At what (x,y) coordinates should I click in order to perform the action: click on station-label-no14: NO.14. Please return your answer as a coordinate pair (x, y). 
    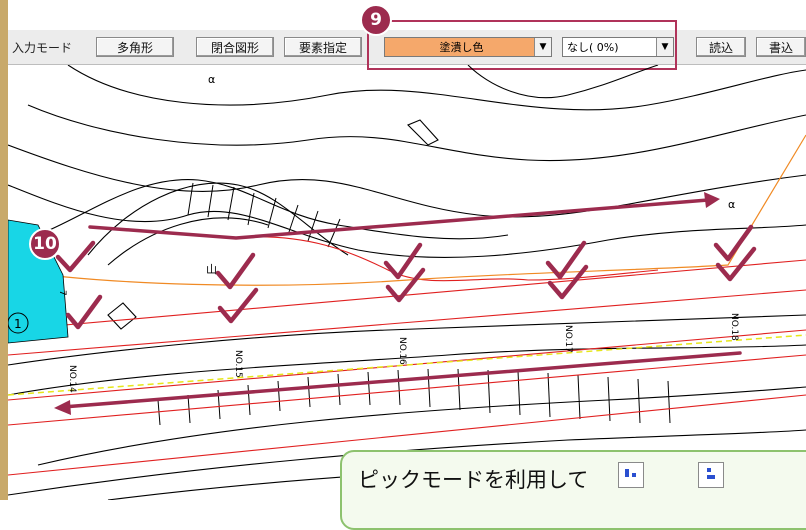
    Looking at the image, I should click on (72, 379).